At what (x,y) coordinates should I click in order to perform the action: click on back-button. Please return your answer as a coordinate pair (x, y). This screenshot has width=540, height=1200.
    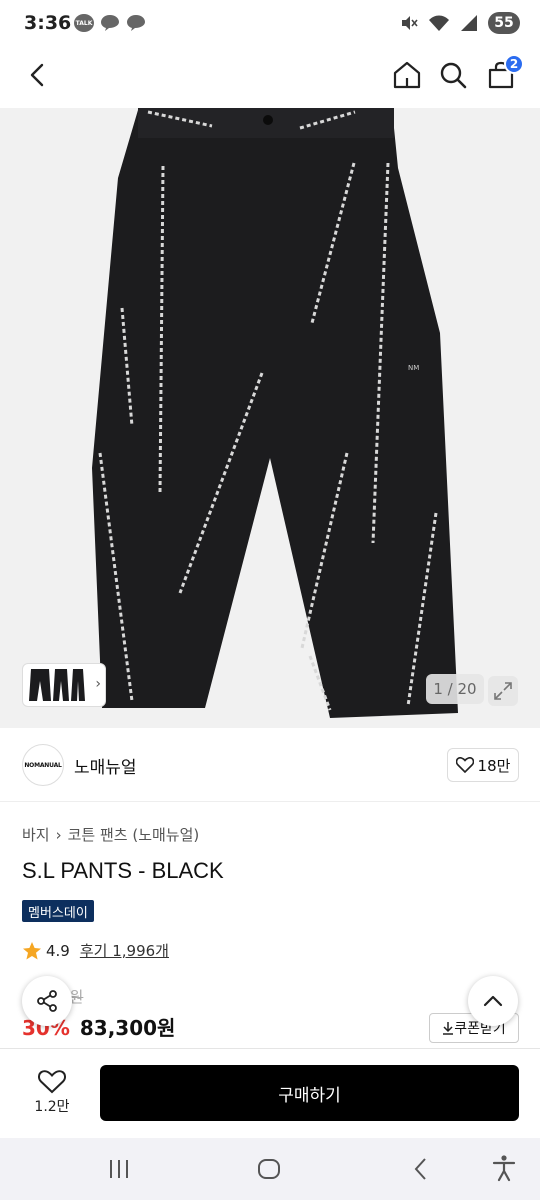
    Looking at the image, I should click on (37, 75).